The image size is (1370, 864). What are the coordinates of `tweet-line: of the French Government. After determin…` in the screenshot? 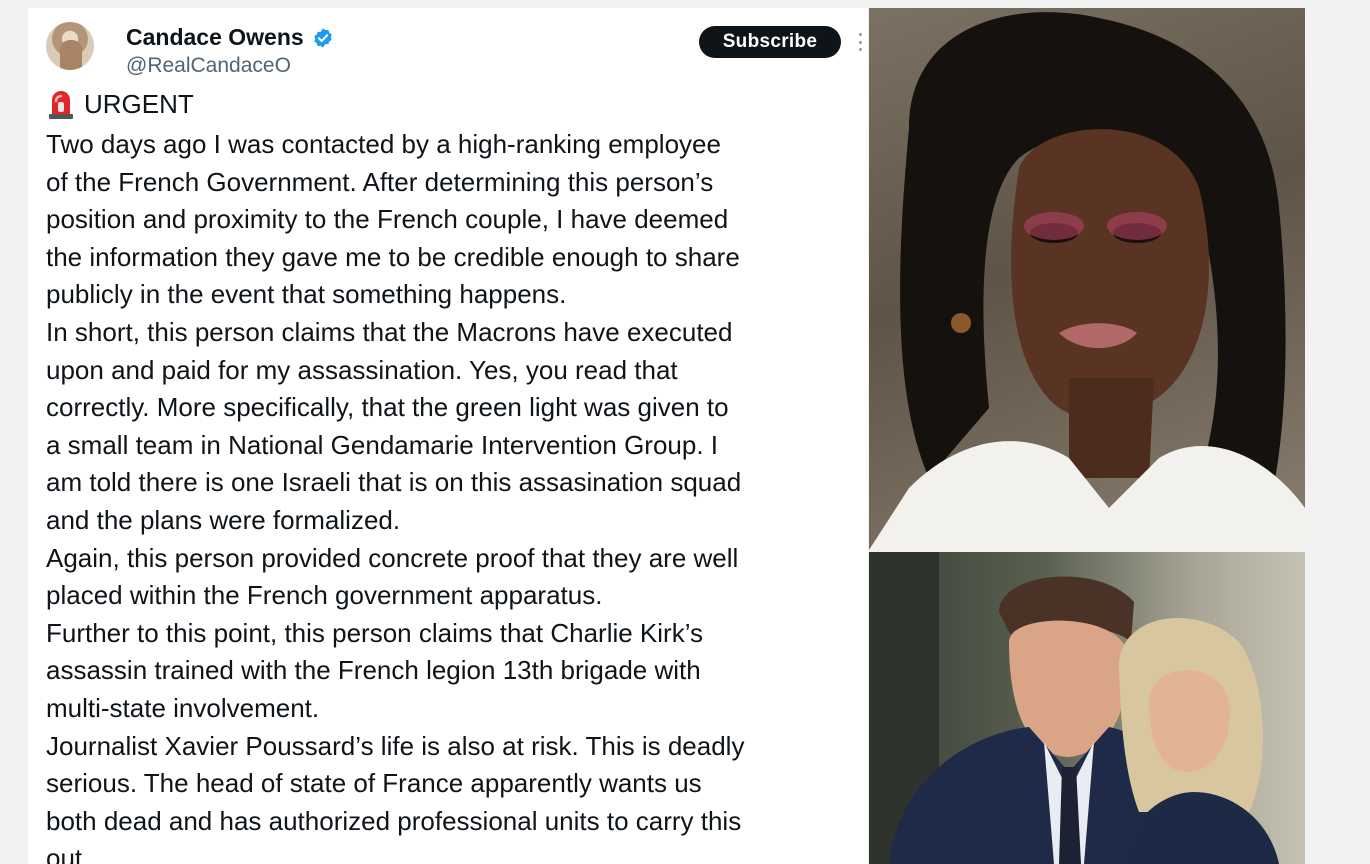 It's located at (380, 181).